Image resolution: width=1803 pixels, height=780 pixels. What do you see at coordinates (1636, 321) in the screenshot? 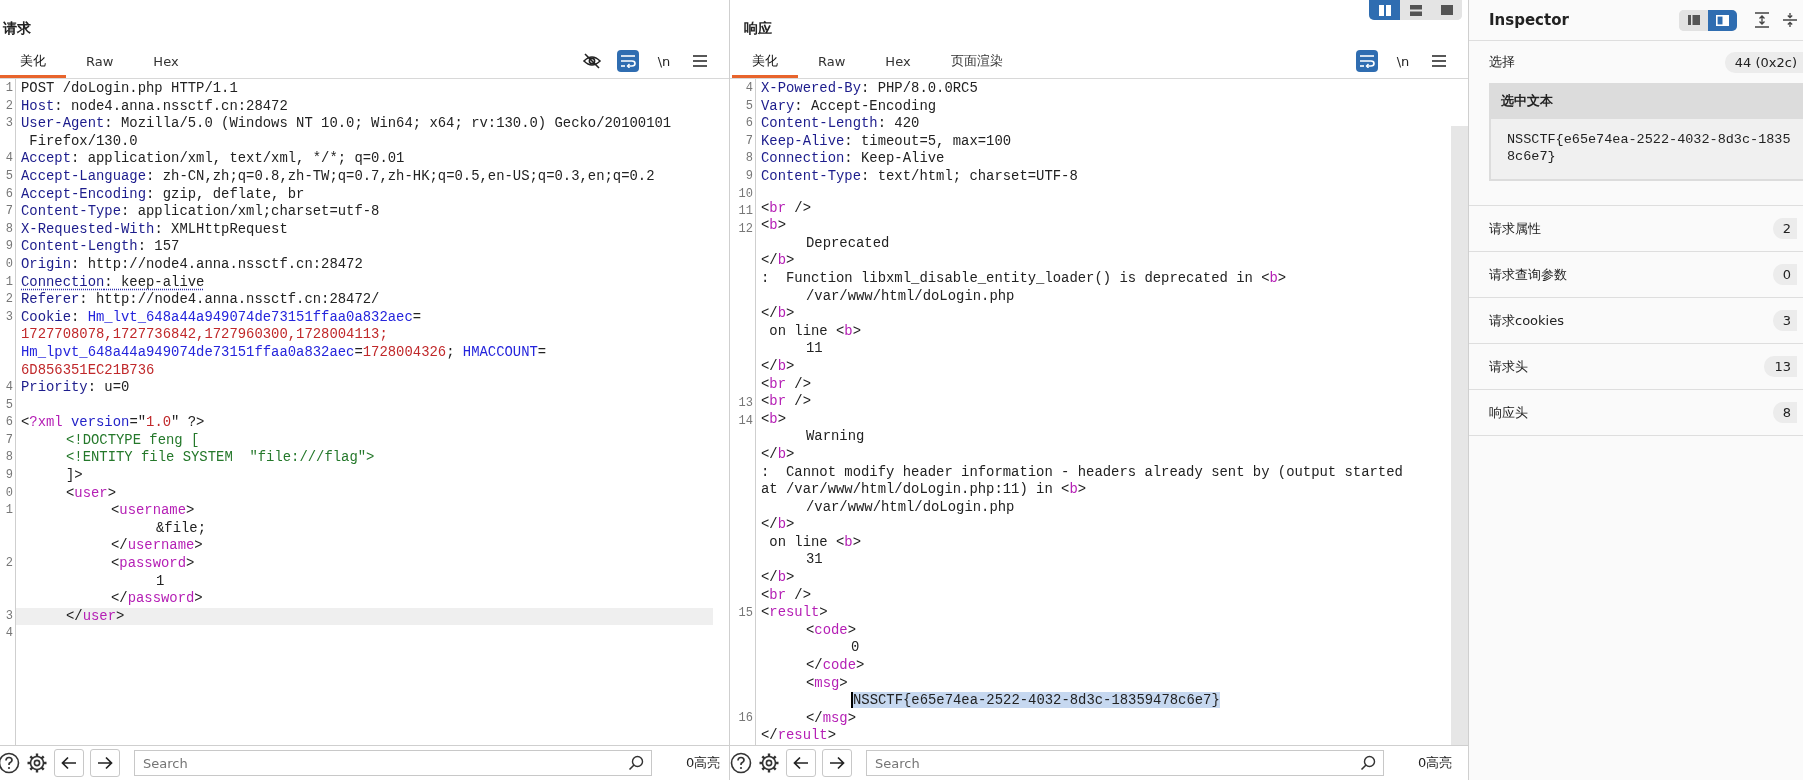
I see `inspector-section: 请求cookies 3` at bounding box center [1636, 321].